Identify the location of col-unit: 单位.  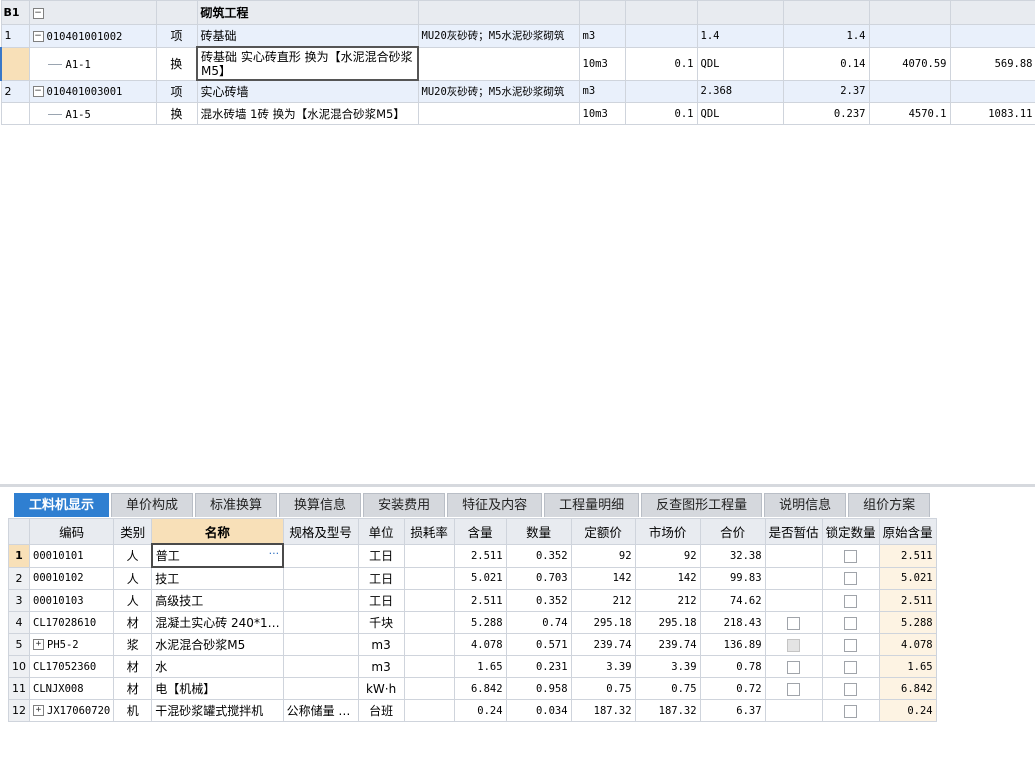
(381, 531).